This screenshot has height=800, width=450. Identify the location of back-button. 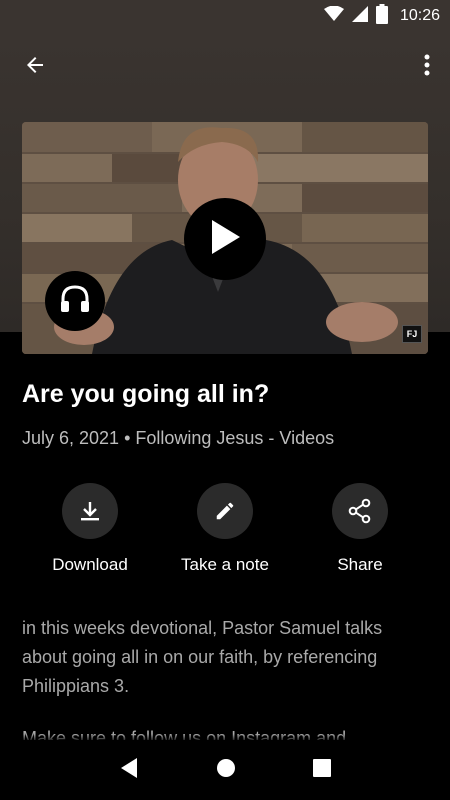
(35, 67).